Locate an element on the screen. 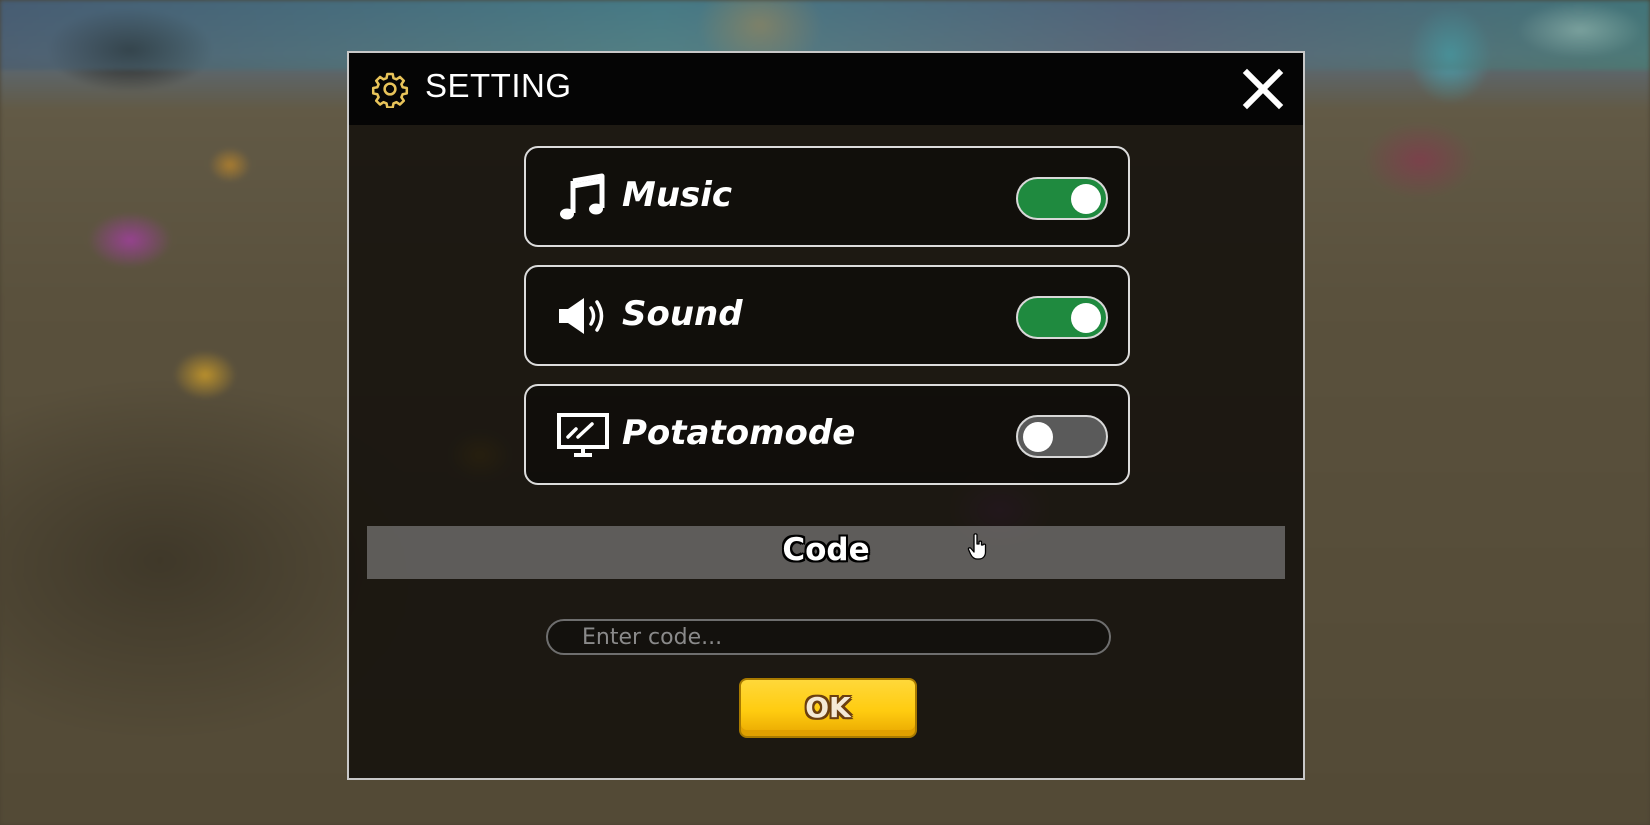 This screenshot has height=825, width=1650. potatomode-toggle is located at coordinates (1062, 436).